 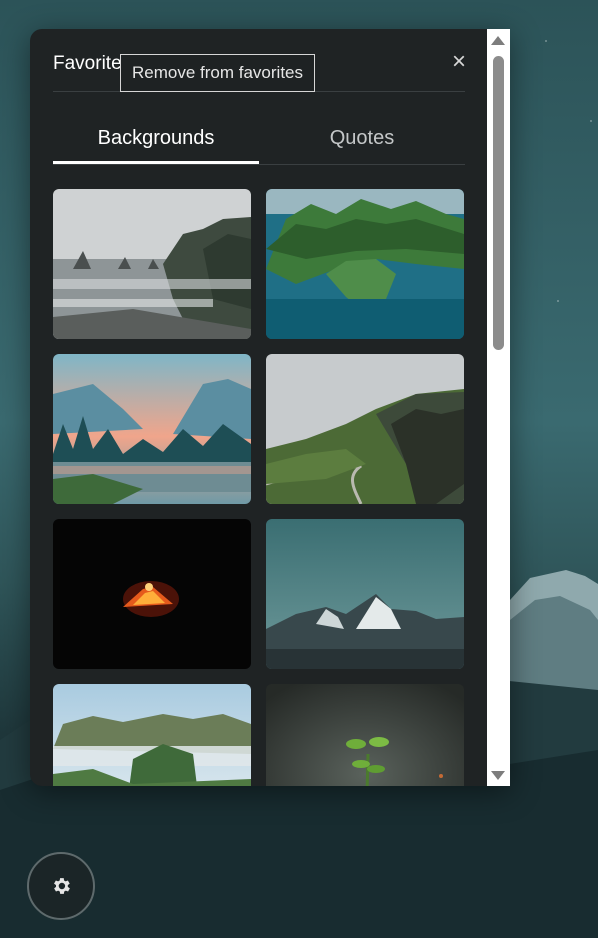 I want to click on close-icon: ×, so click(x=458, y=61).